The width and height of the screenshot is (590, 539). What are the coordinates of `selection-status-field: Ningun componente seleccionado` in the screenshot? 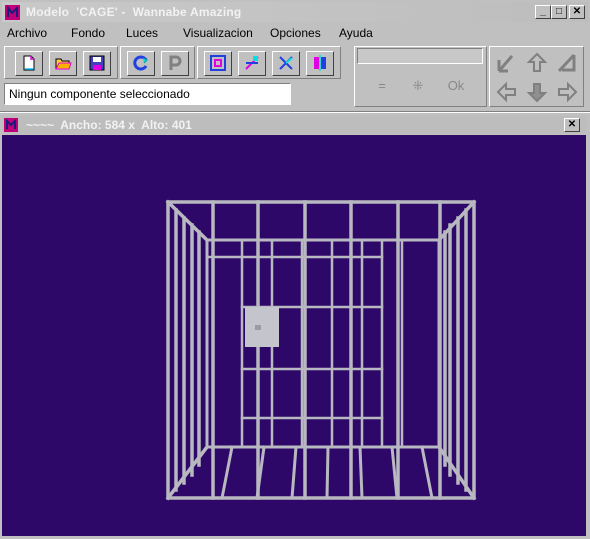 It's located at (147, 94).